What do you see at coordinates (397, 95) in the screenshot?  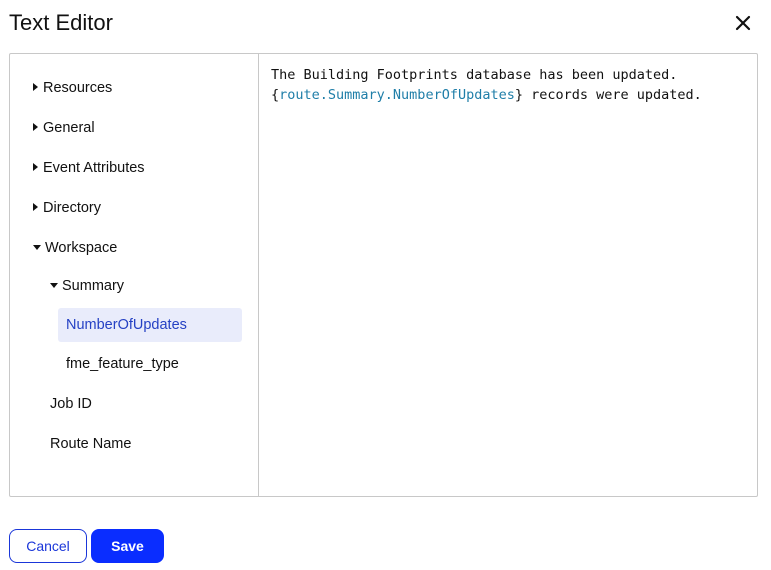 I see `editor-variable-token: route.Summary.NumberOfUpdates` at bounding box center [397, 95].